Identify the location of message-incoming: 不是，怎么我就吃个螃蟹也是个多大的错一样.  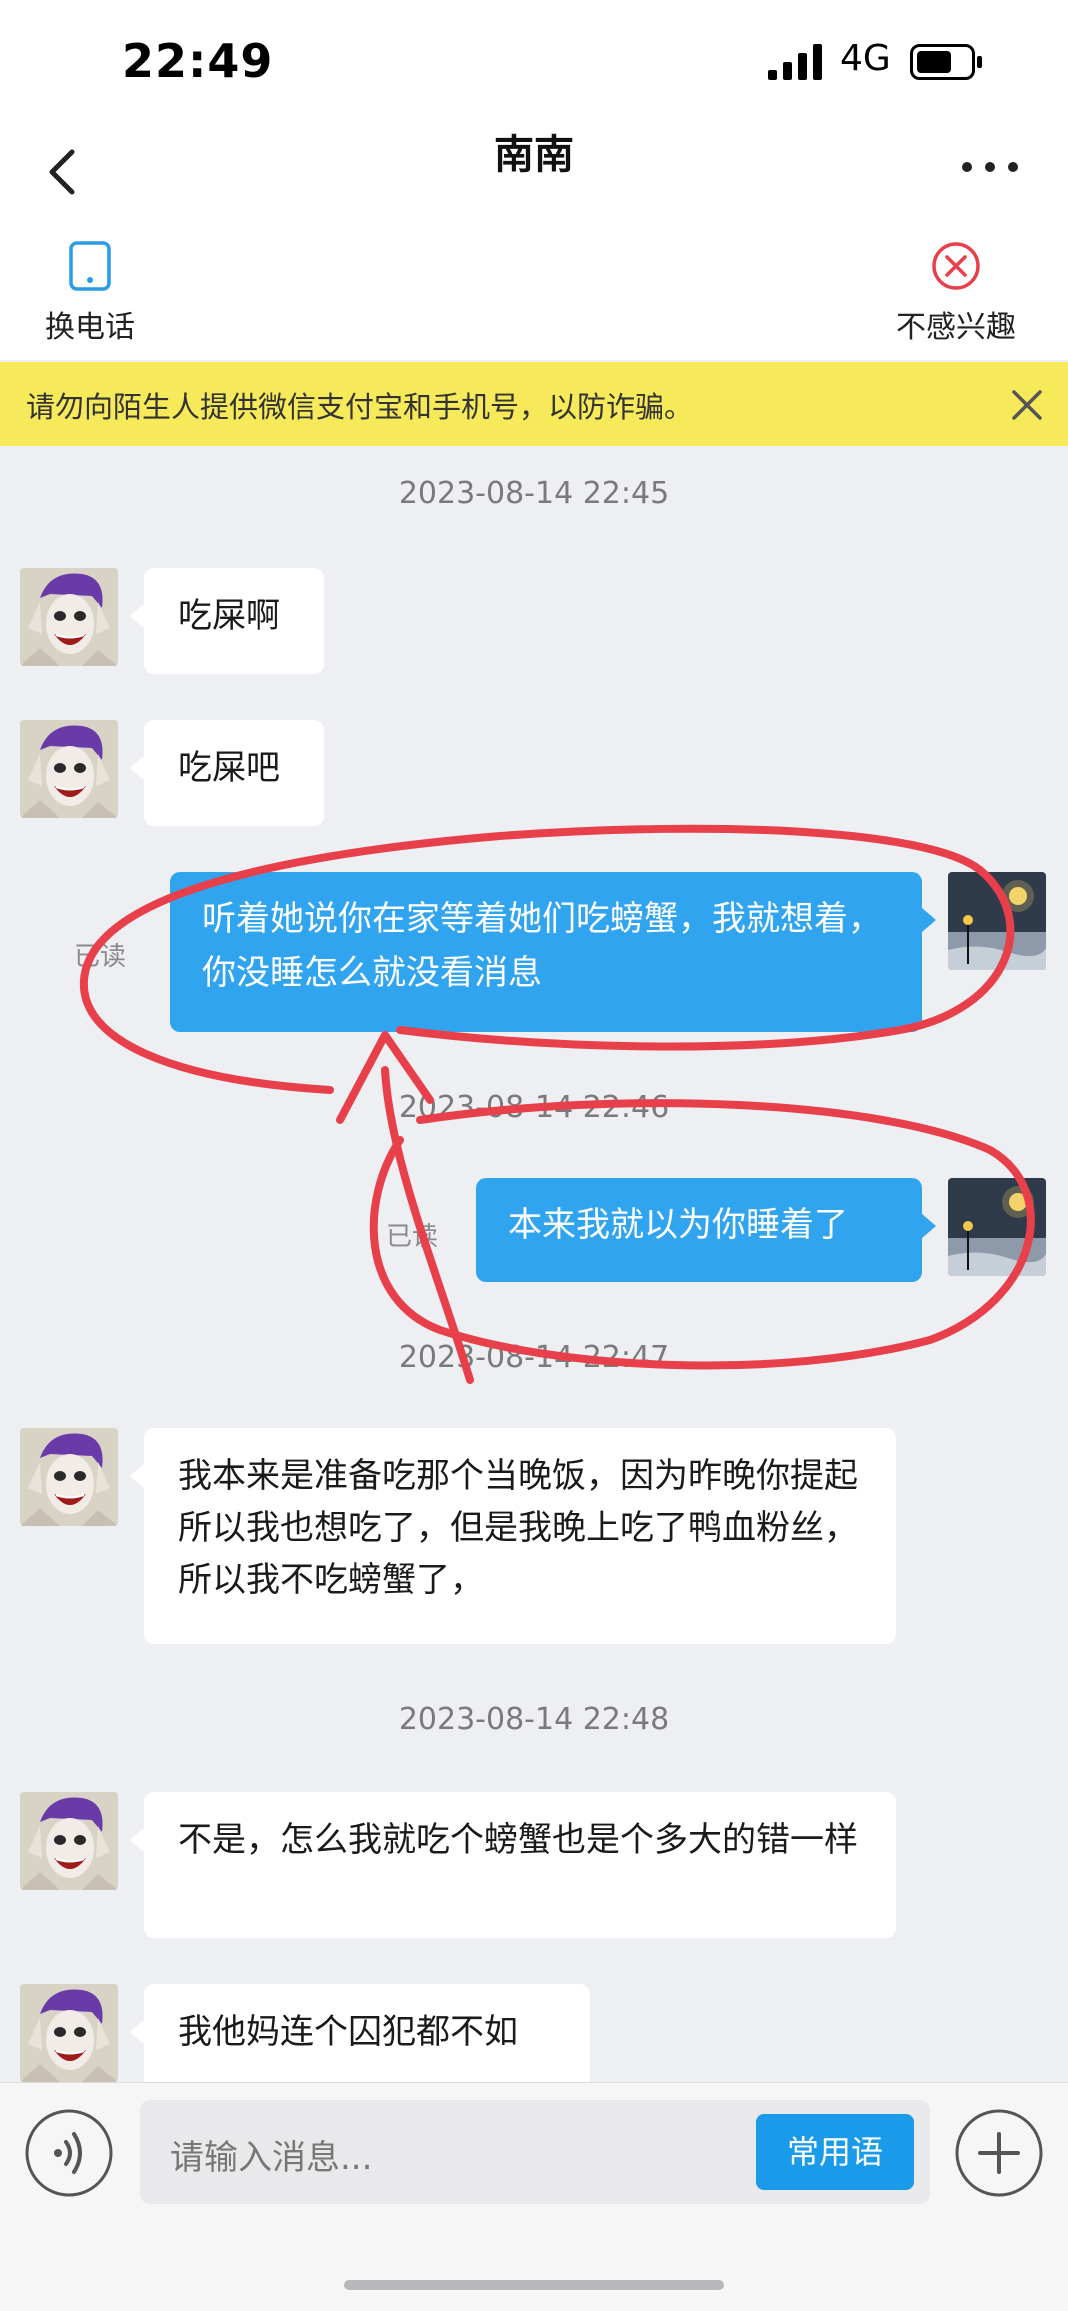
(513, 1865).